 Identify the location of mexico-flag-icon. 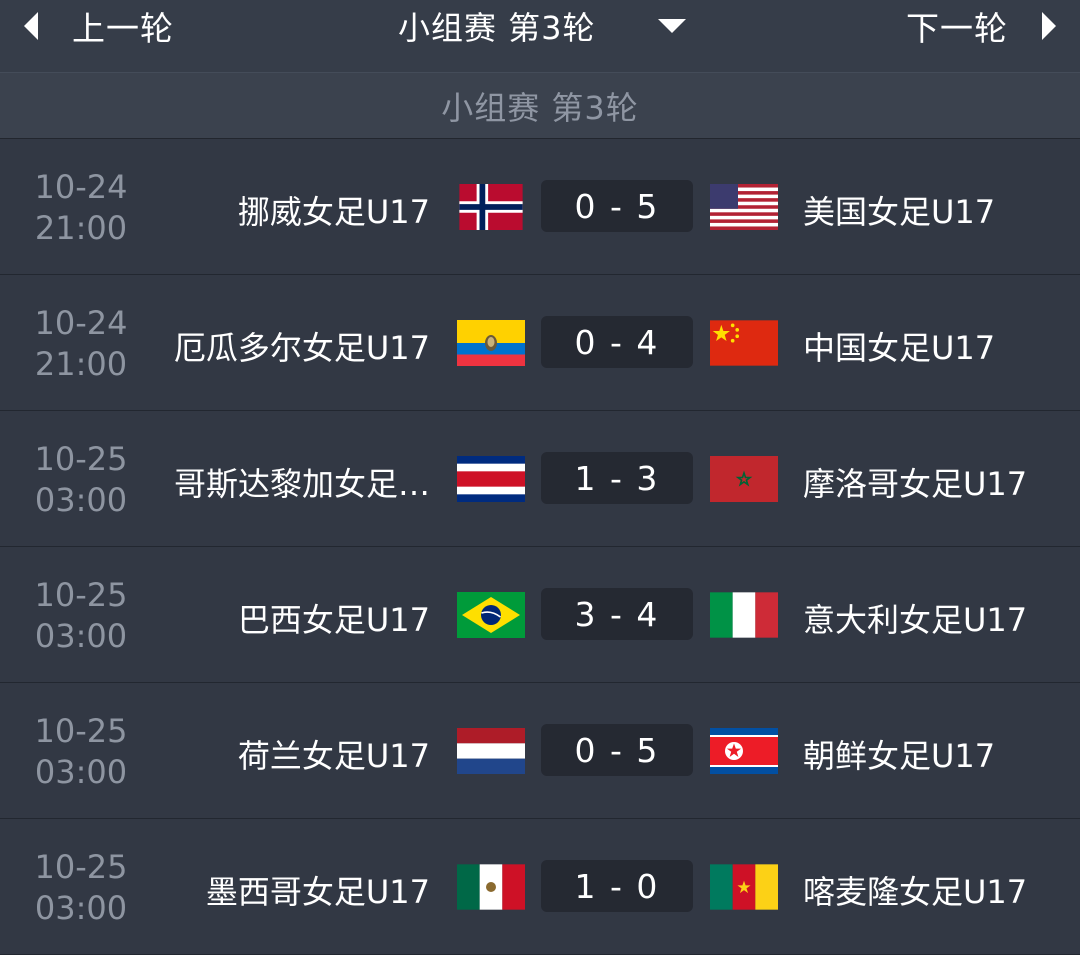
(491, 887).